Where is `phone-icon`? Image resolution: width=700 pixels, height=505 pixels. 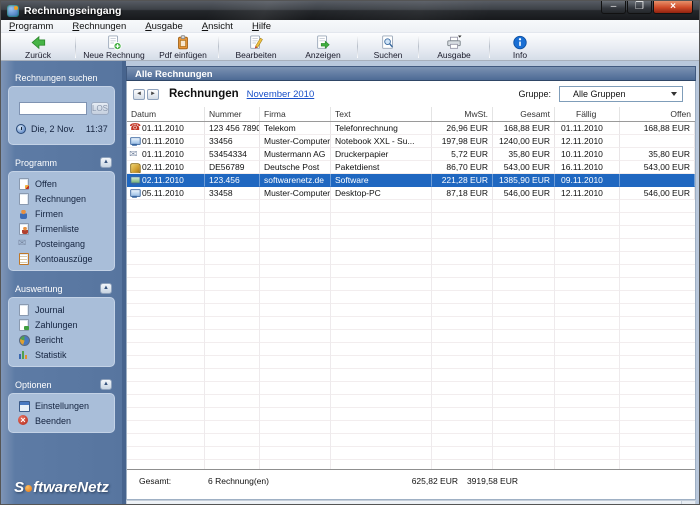
phone-icon is located at coordinates (135, 127).